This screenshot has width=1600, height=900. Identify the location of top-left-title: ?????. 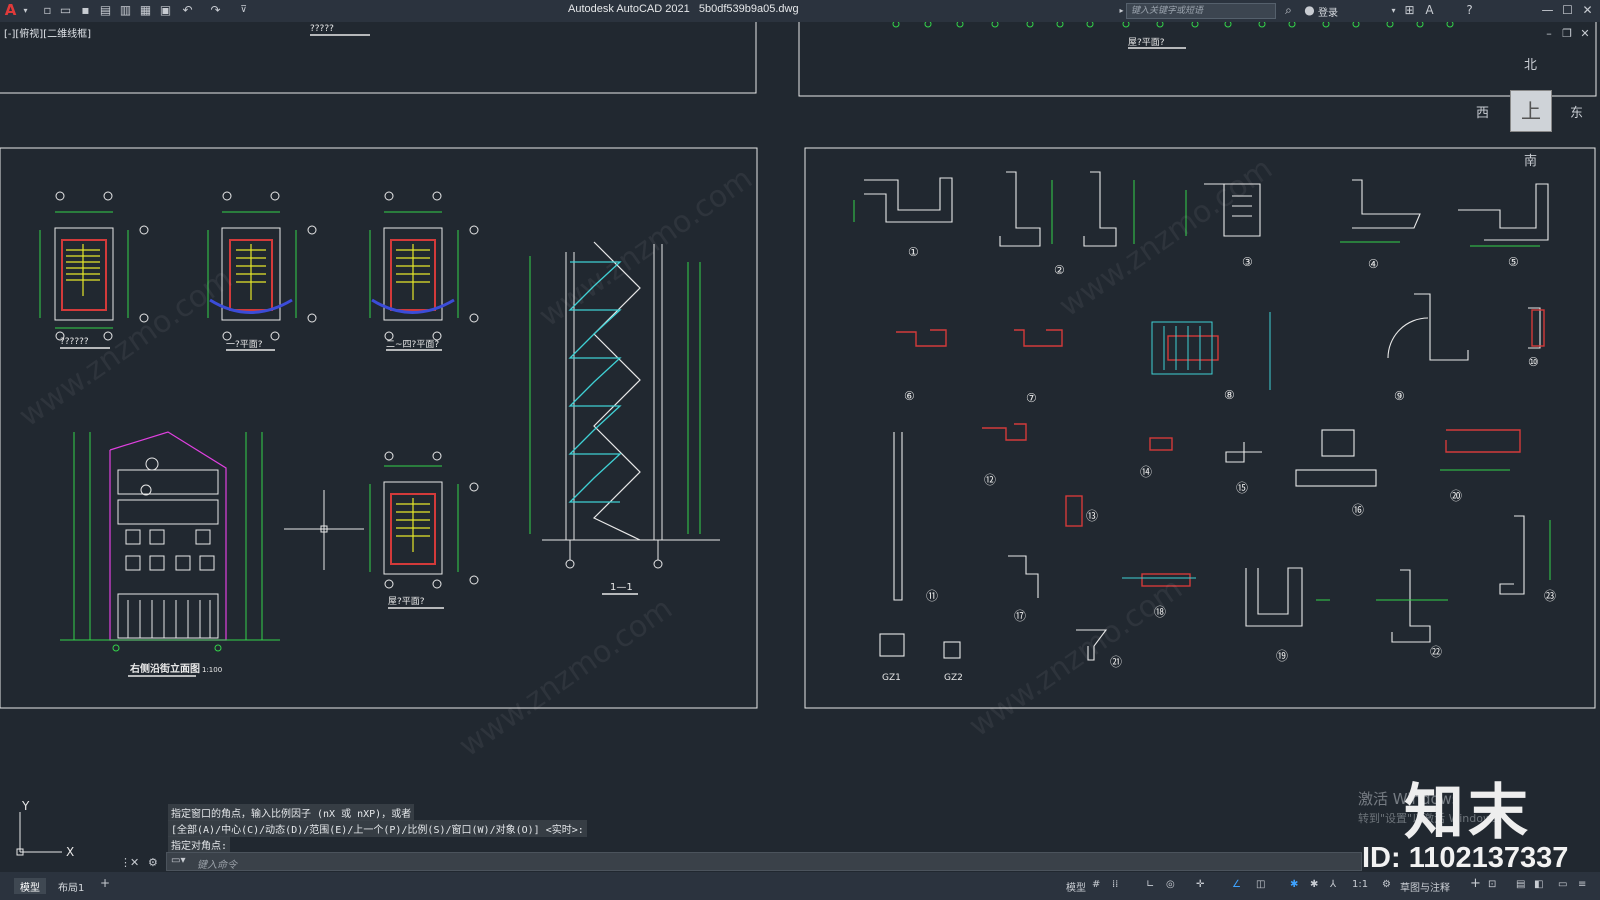
(322, 29).